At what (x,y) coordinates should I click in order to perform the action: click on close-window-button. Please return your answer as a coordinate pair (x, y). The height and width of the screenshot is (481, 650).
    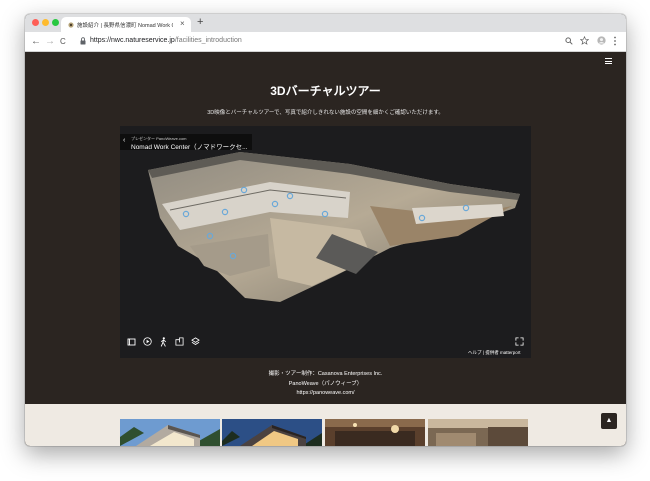
    Looking at the image, I should click on (35, 22).